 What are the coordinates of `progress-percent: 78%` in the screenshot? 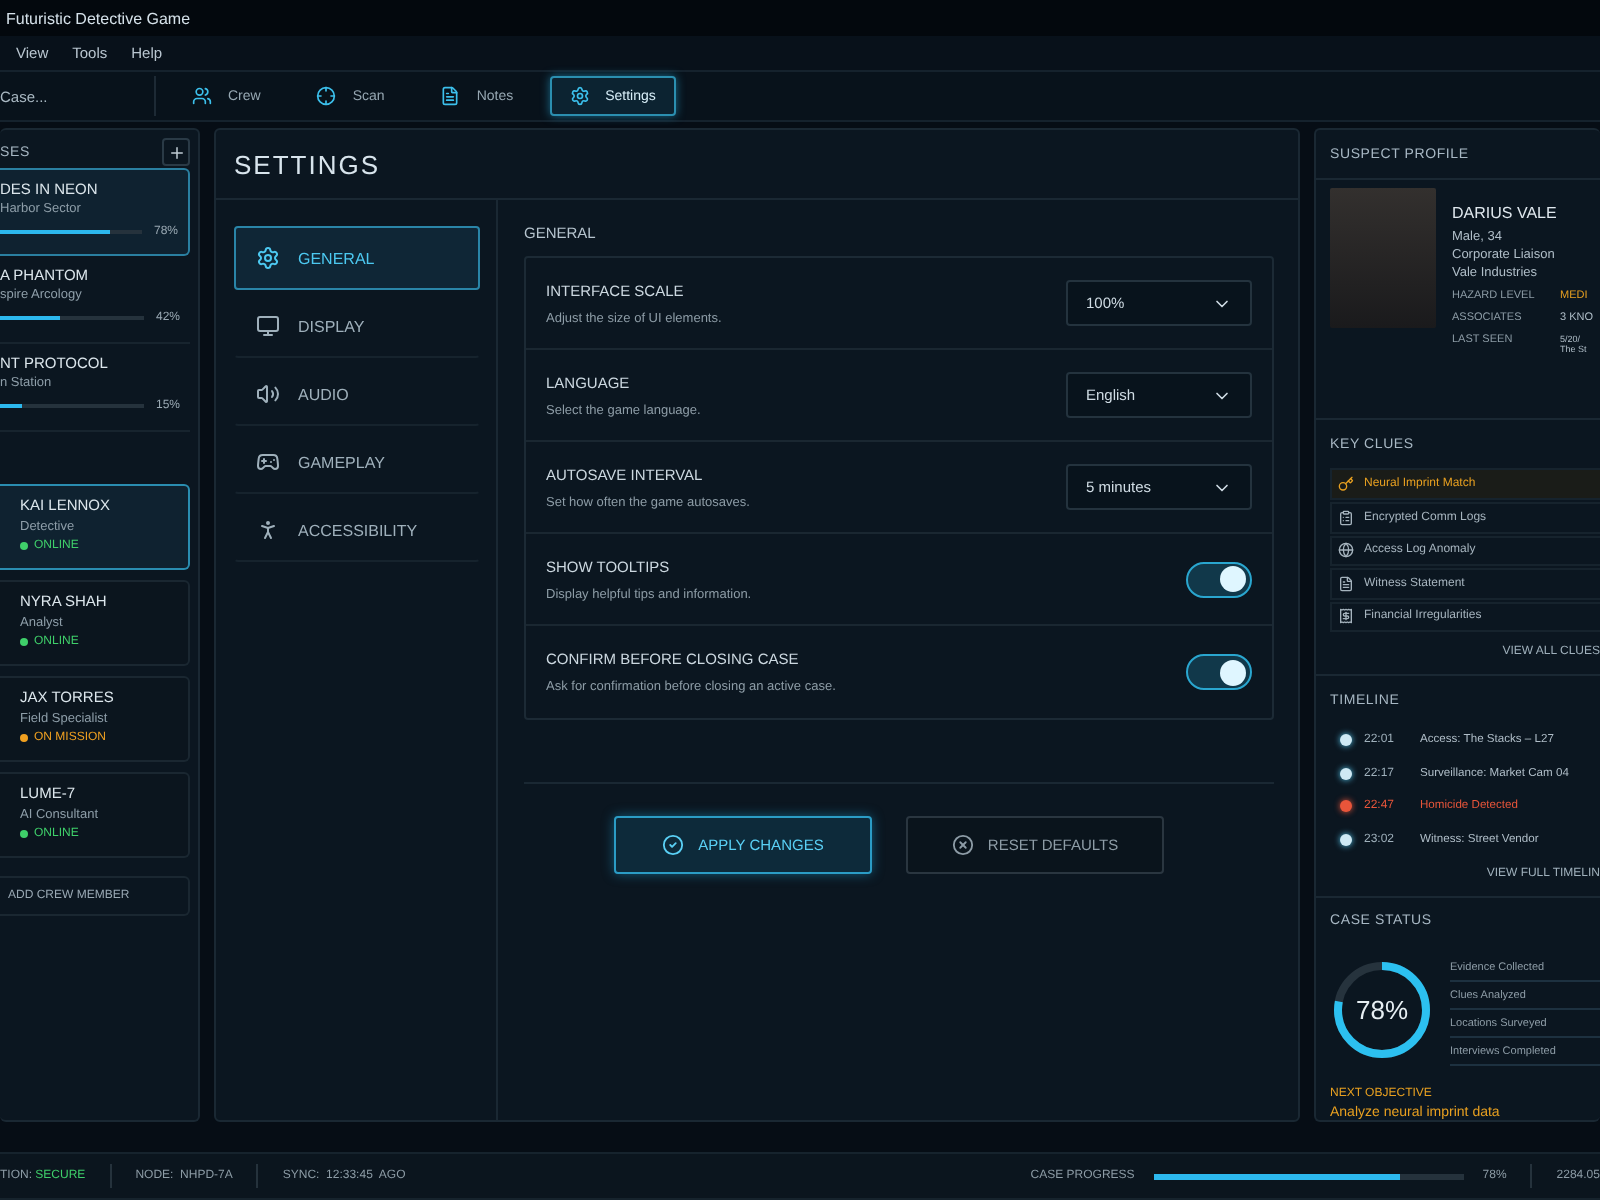 It's located at (1382, 1010).